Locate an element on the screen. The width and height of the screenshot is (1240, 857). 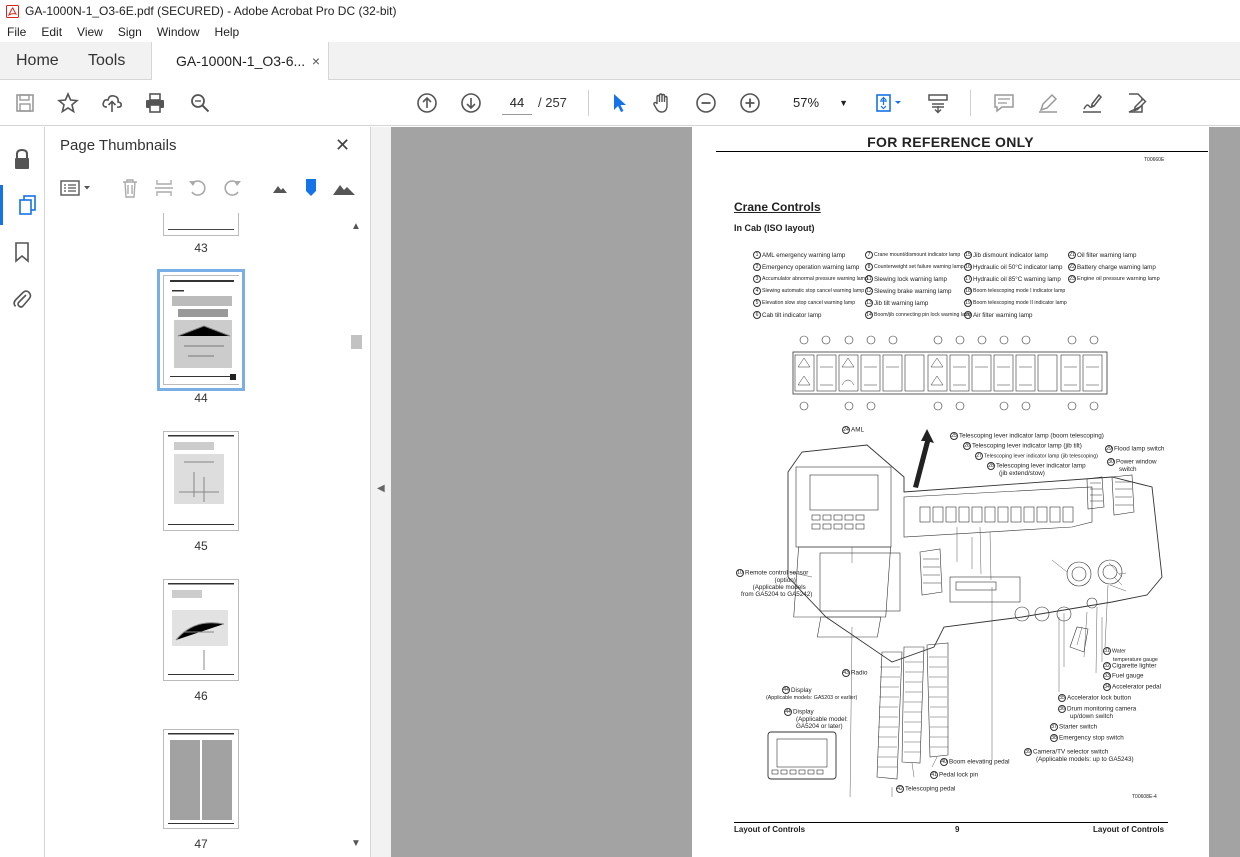
search-icon is located at coordinates (200, 103).